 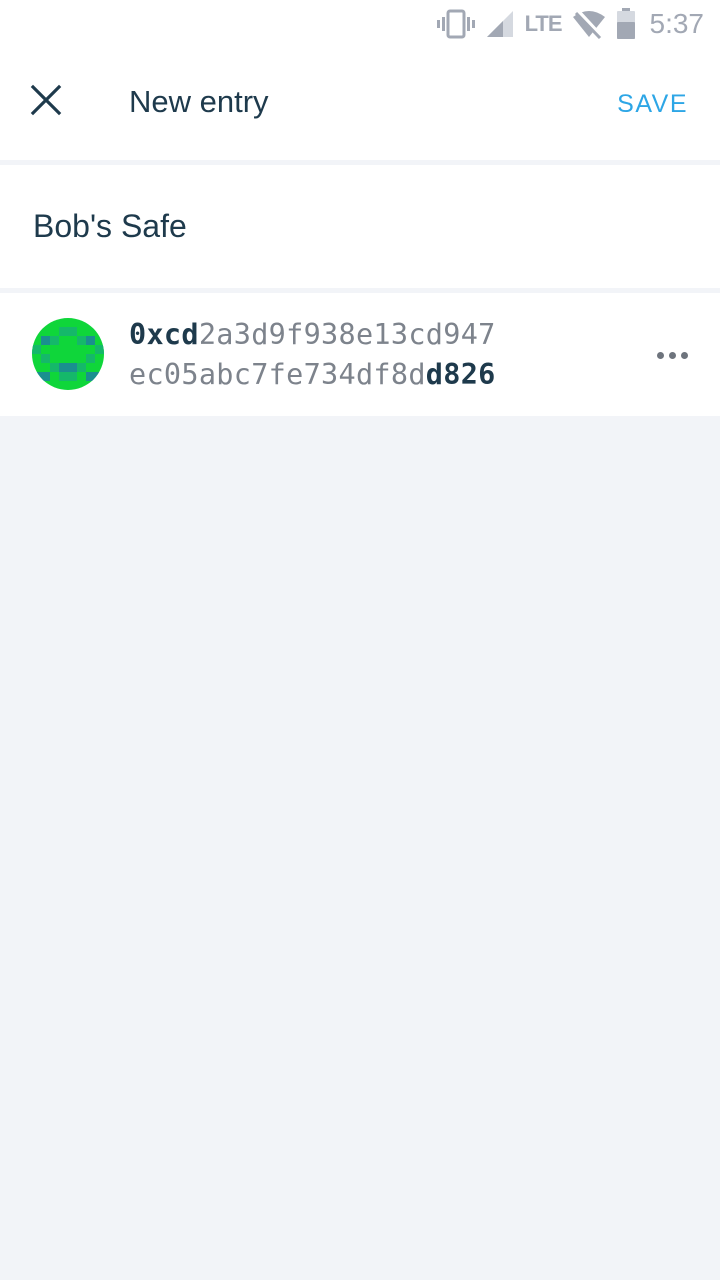 What do you see at coordinates (460, 374) in the screenshot?
I see `address-suffix: d826` at bounding box center [460, 374].